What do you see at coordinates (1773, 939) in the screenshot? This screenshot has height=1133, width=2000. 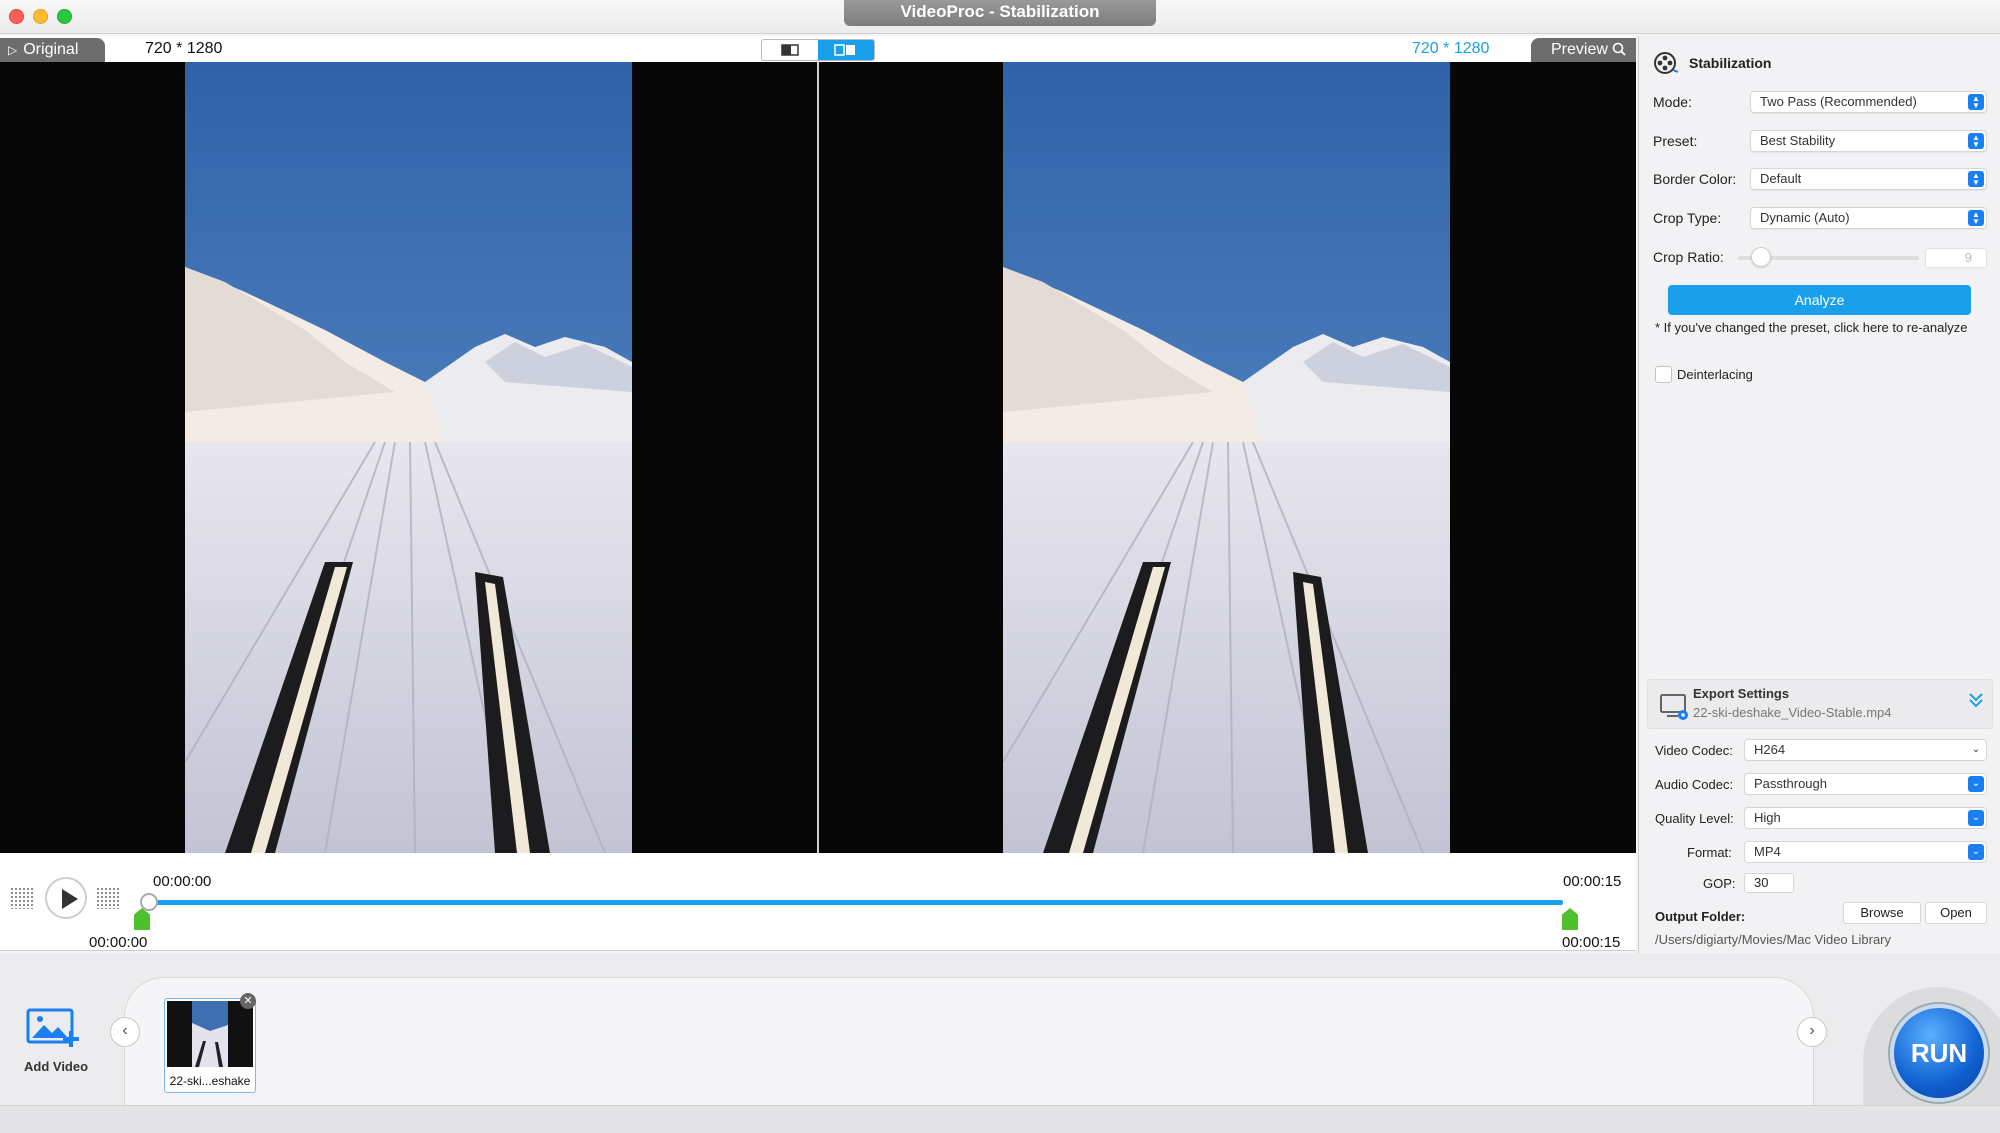 I see `output-path: /Users/digiarty/Movies/Mac Video Library` at bounding box center [1773, 939].